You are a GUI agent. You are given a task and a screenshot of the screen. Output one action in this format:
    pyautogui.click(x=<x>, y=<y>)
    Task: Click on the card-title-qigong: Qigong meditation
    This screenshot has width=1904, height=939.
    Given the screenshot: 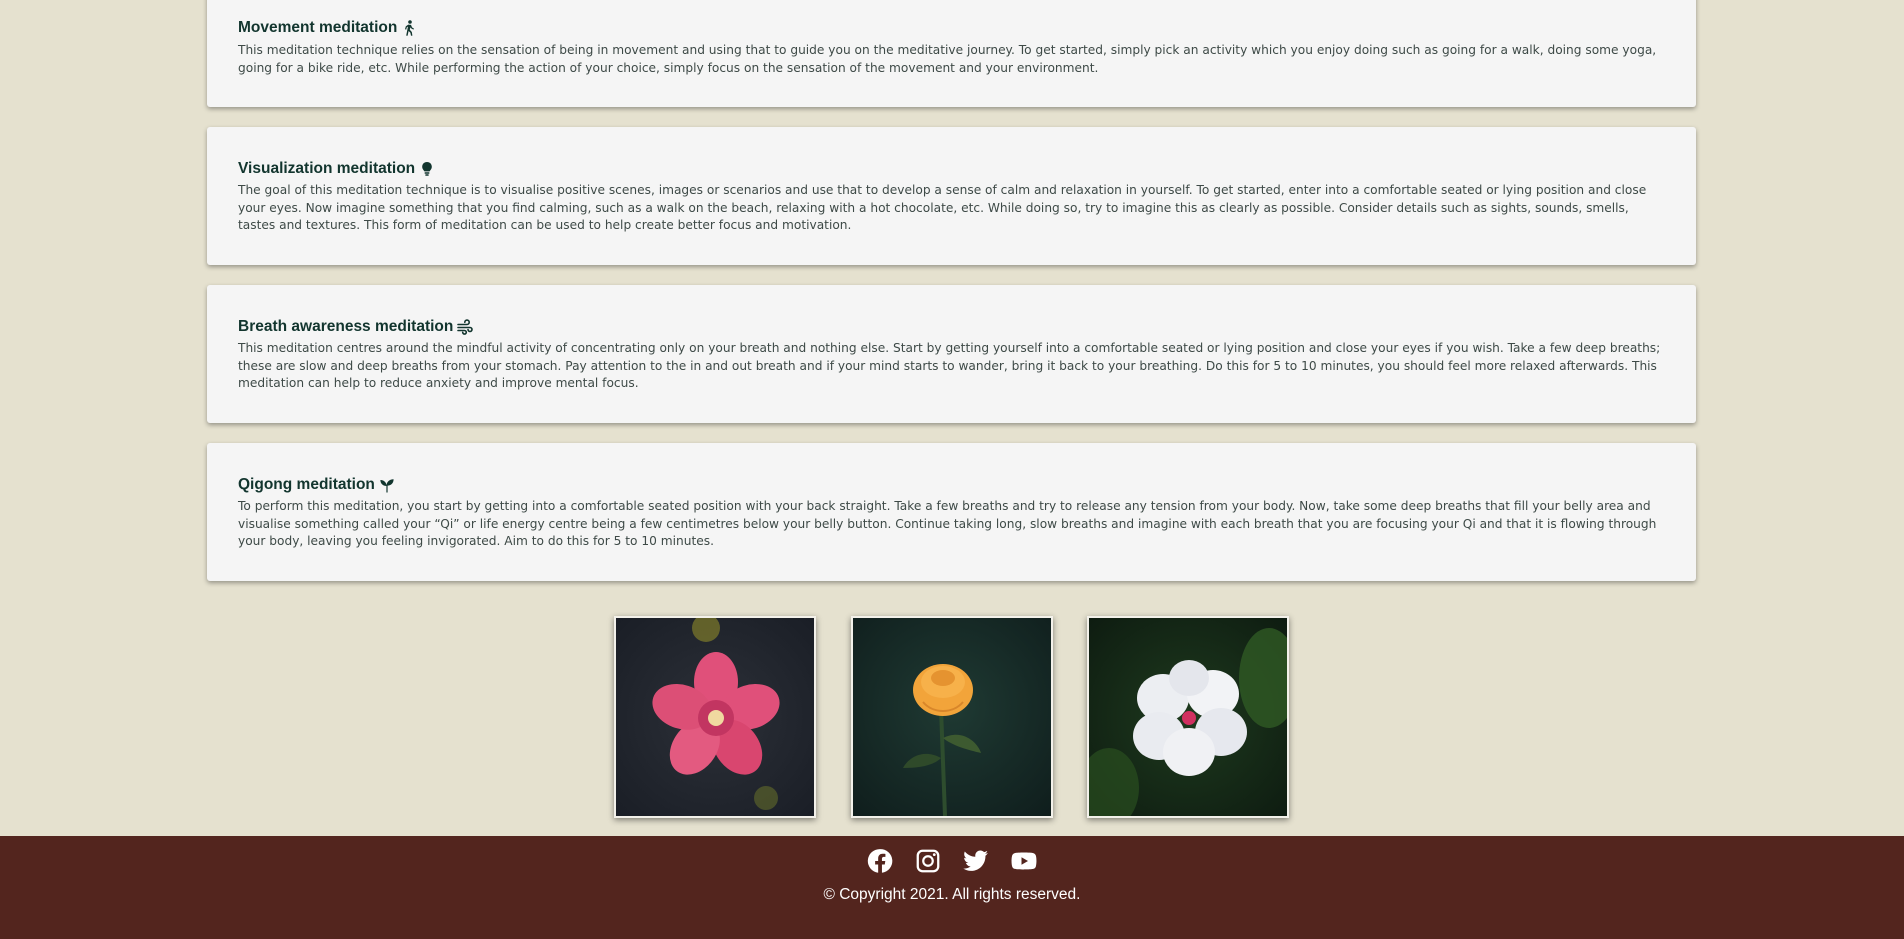 What is the action you would take?
    pyautogui.click(x=316, y=485)
    